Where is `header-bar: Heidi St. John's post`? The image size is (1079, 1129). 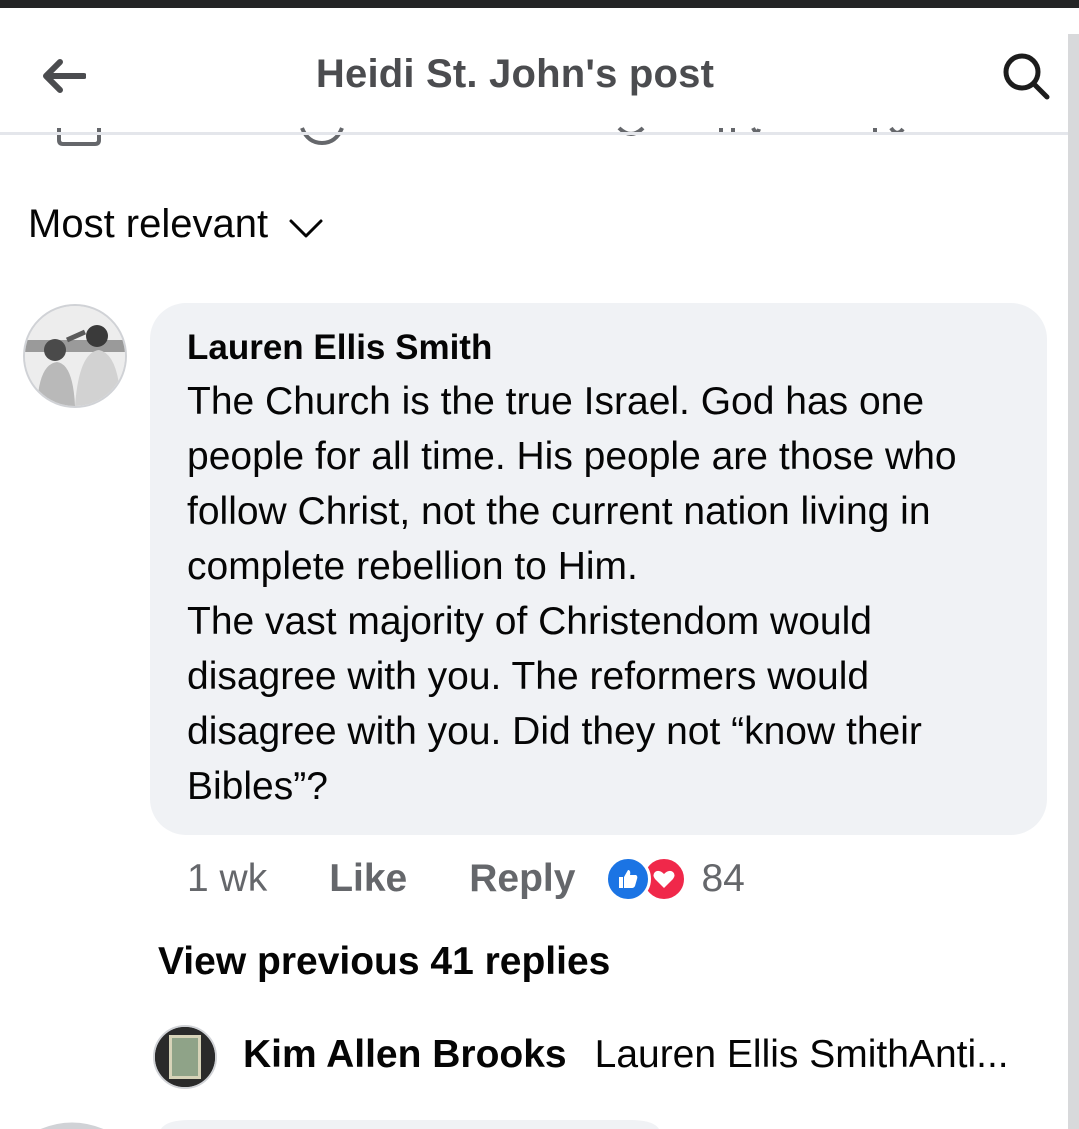 header-bar: Heidi St. John's post is located at coordinates (534, 70).